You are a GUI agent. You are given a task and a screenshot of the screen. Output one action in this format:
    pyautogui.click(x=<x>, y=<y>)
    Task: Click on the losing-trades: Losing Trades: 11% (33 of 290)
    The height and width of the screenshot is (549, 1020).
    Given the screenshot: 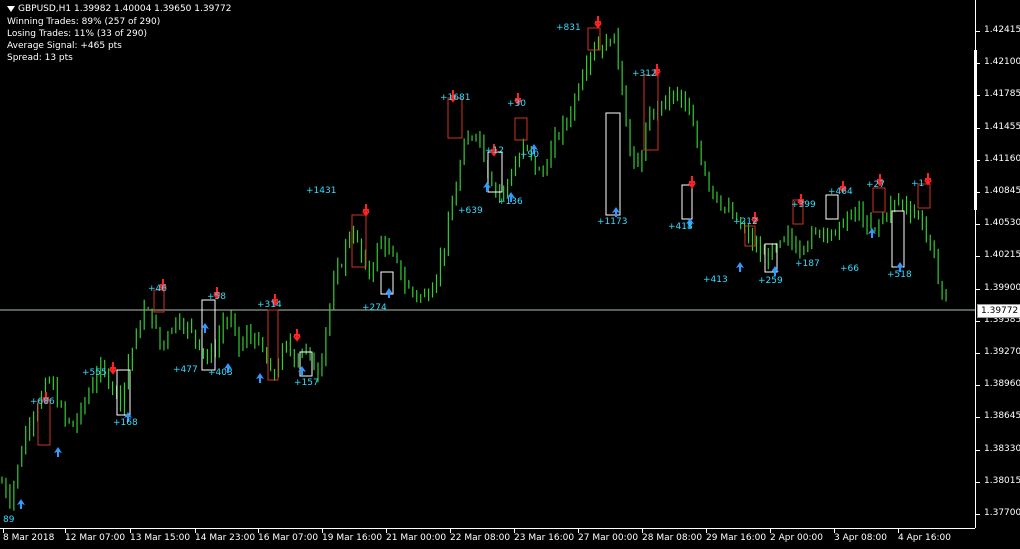 What is the action you would take?
    pyautogui.click(x=77, y=34)
    